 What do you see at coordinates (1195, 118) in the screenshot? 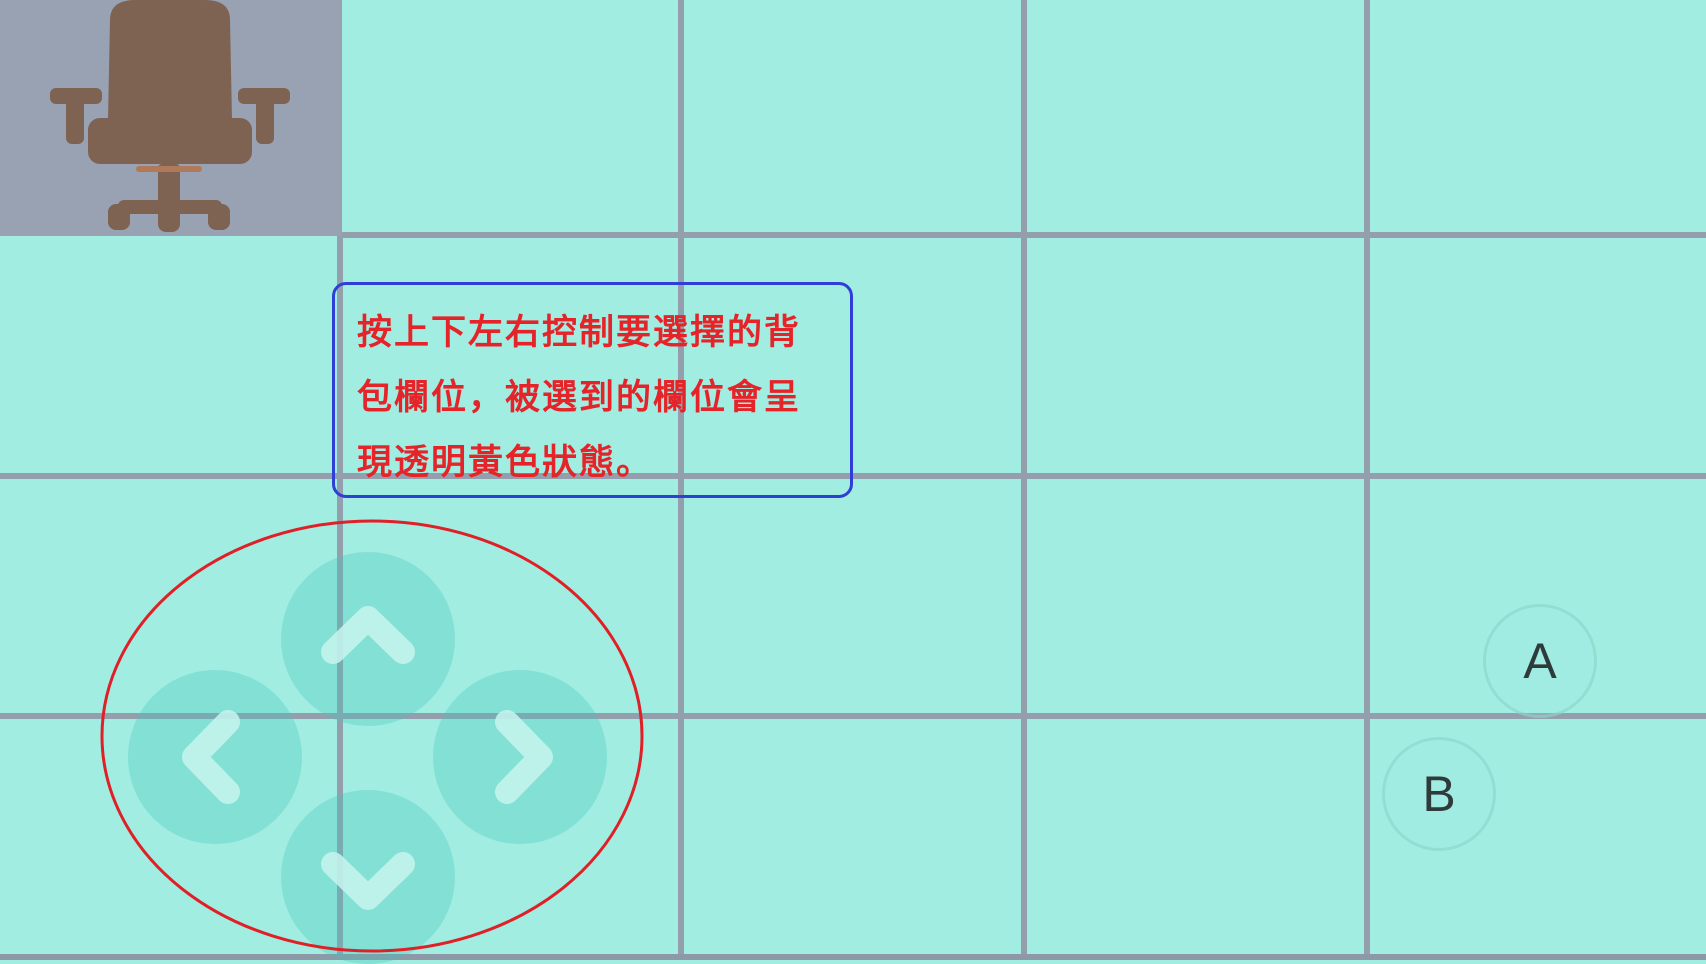
I see `inventory-slot-r1c4` at bounding box center [1195, 118].